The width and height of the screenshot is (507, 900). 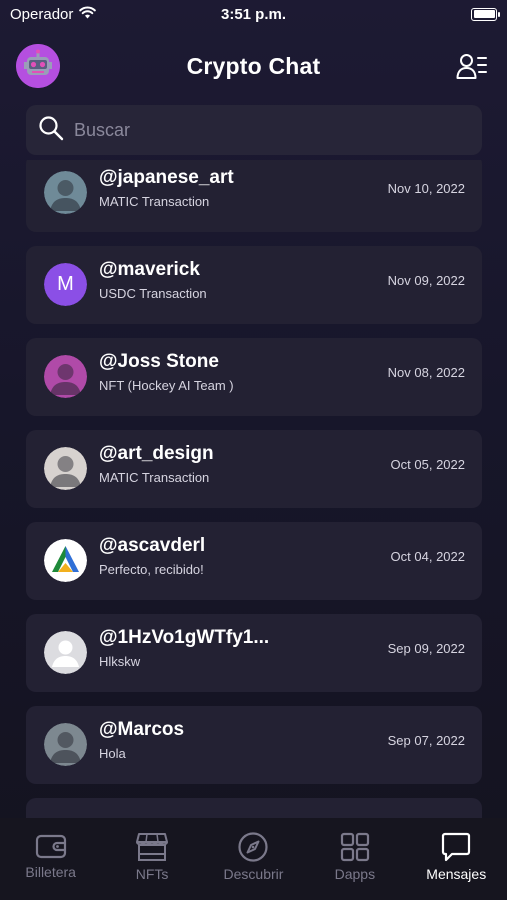 I want to click on search-icon, so click(x=51, y=130).